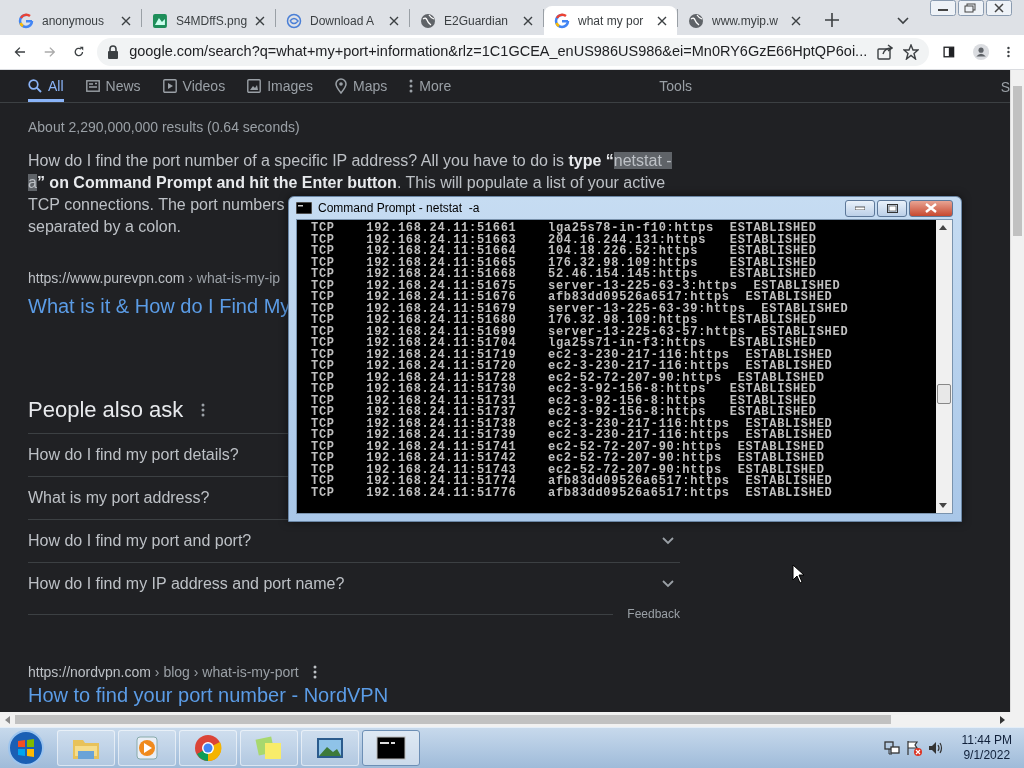 This screenshot has width=1024, height=768. I want to click on clock-date: 9/1/2022, so click(986, 755).